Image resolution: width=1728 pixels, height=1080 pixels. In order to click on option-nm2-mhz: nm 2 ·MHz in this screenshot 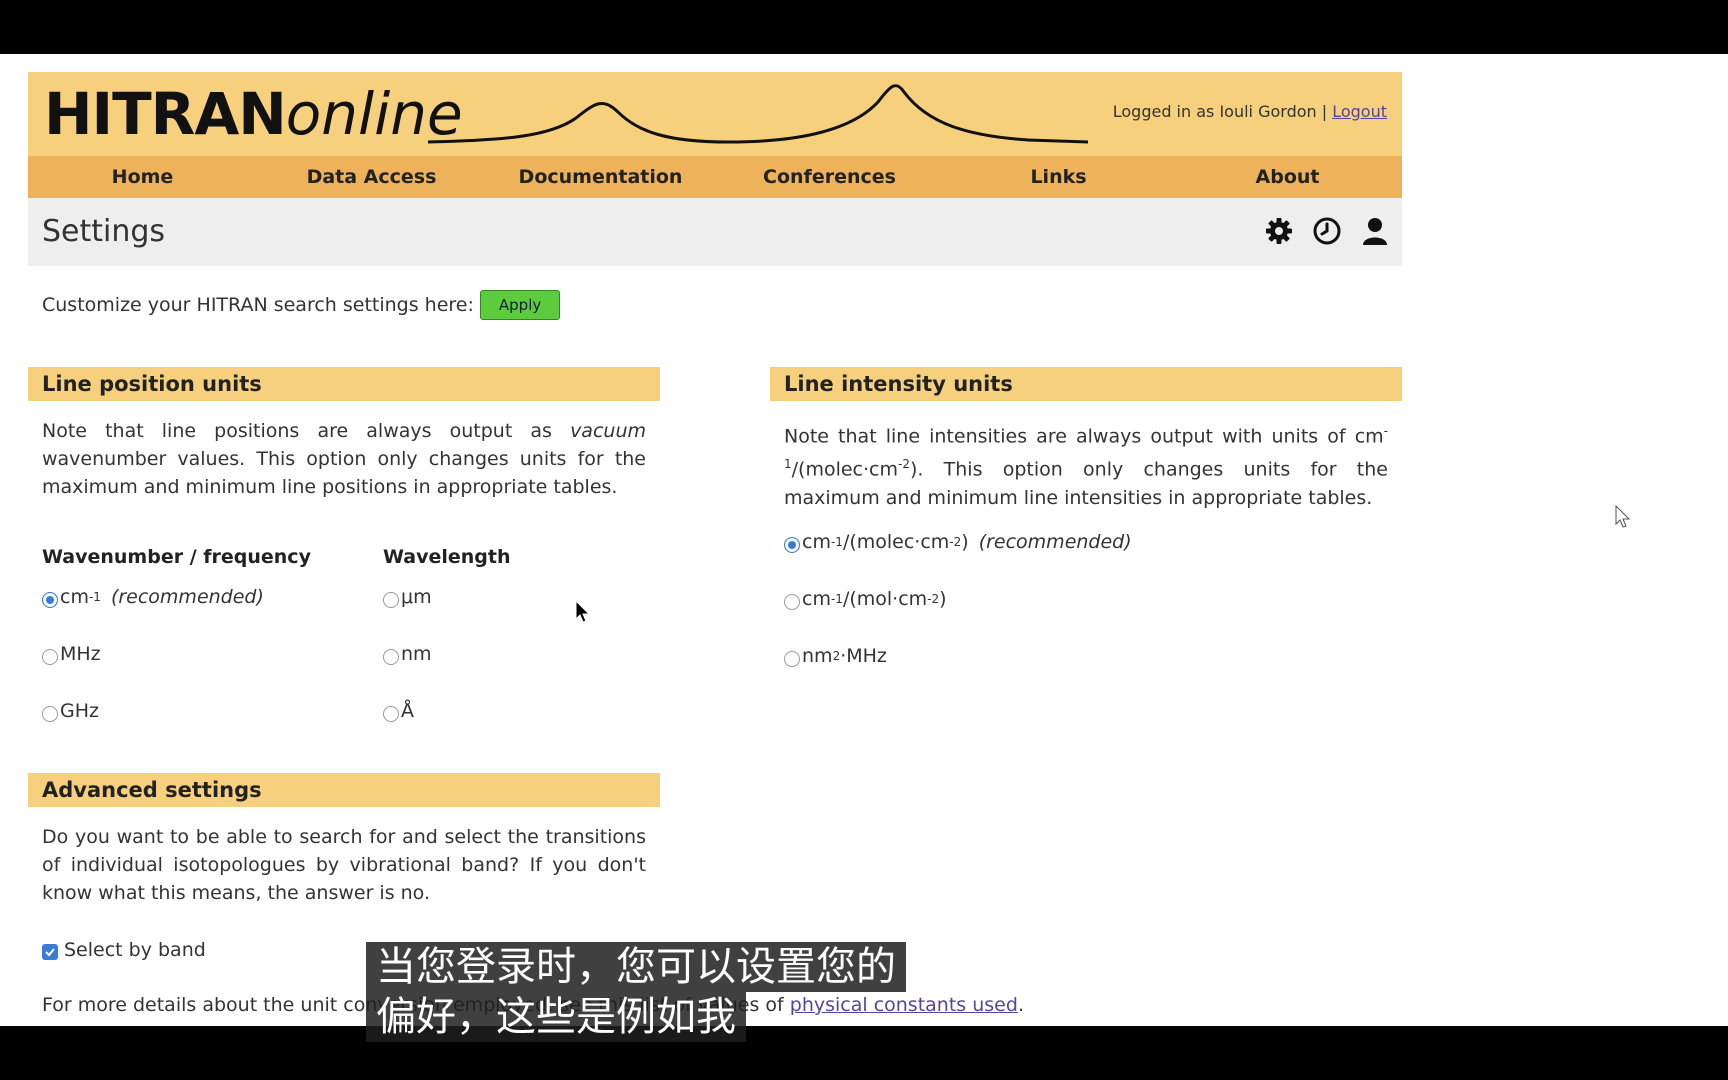, I will do `click(835, 656)`.